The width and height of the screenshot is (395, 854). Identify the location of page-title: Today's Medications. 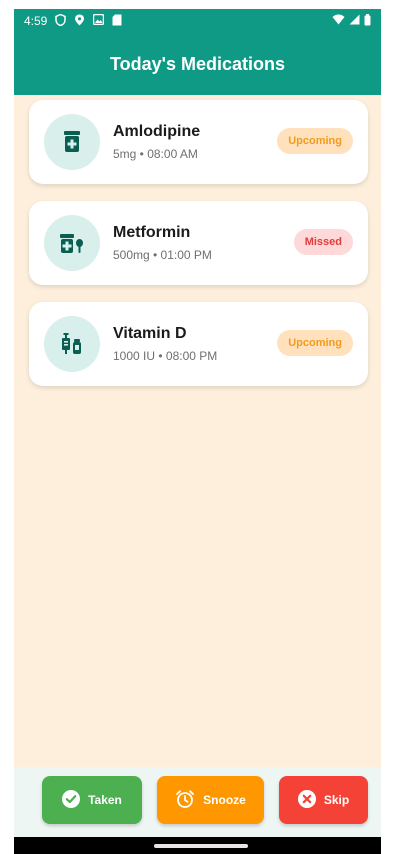
(197, 63).